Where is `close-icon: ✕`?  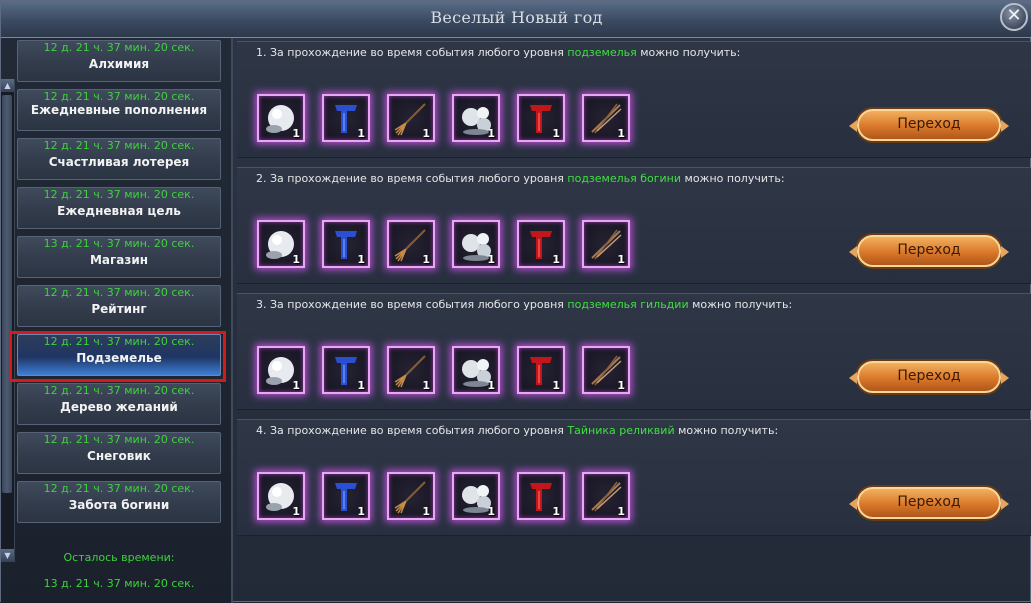
close-icon: ✕ is located at coordinates (1014, 15).